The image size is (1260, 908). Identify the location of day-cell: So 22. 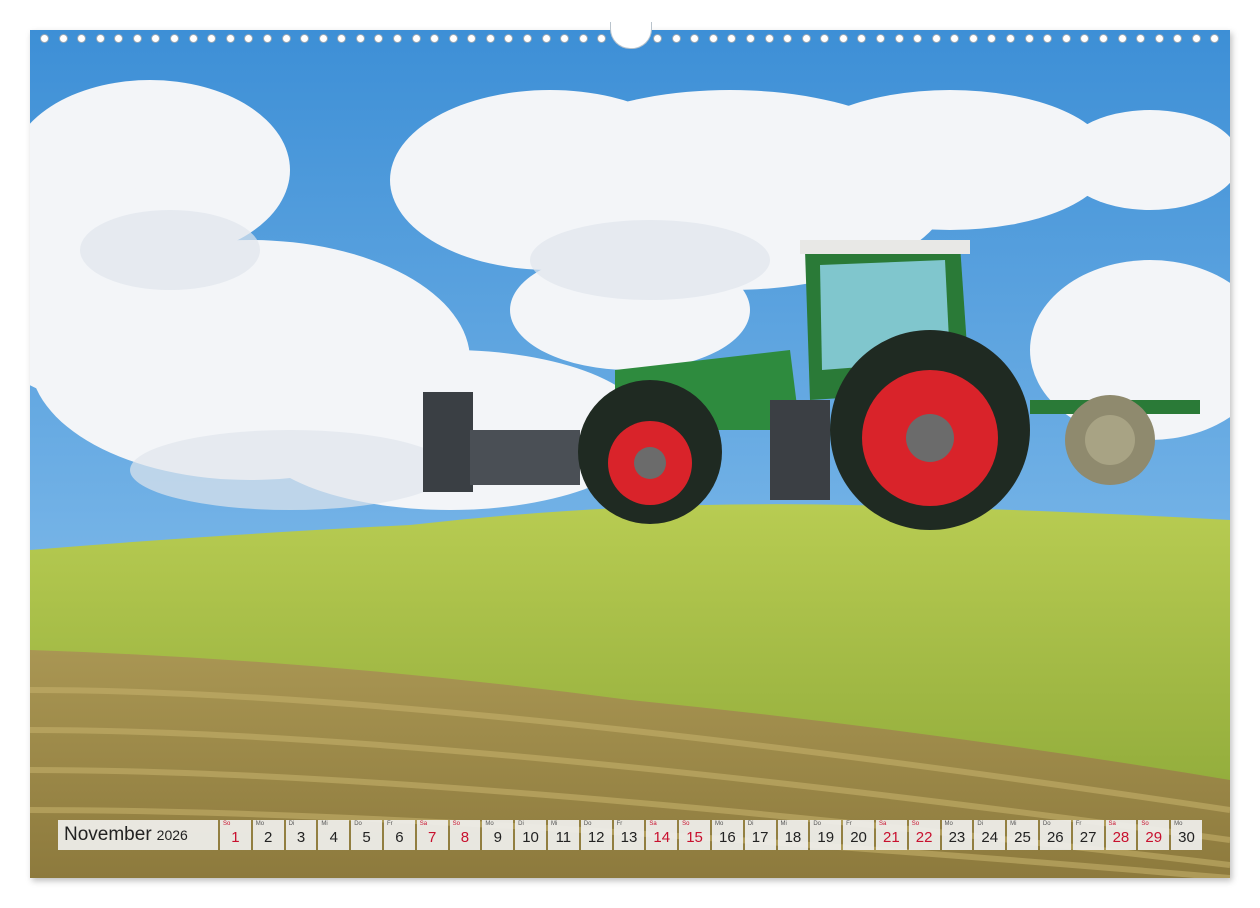
(924, 835).